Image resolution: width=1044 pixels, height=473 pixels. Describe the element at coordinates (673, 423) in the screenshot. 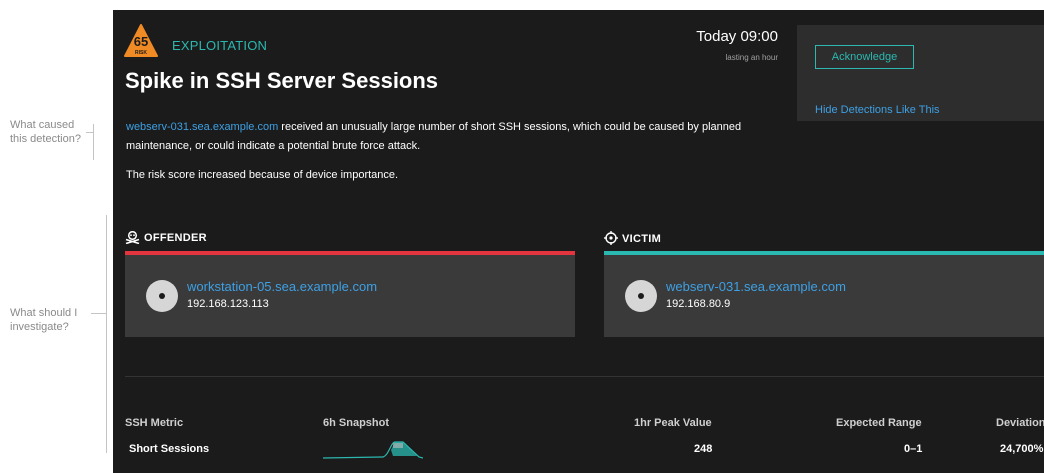

I see `header-peak-value: 1hr Peak Value` at that location.